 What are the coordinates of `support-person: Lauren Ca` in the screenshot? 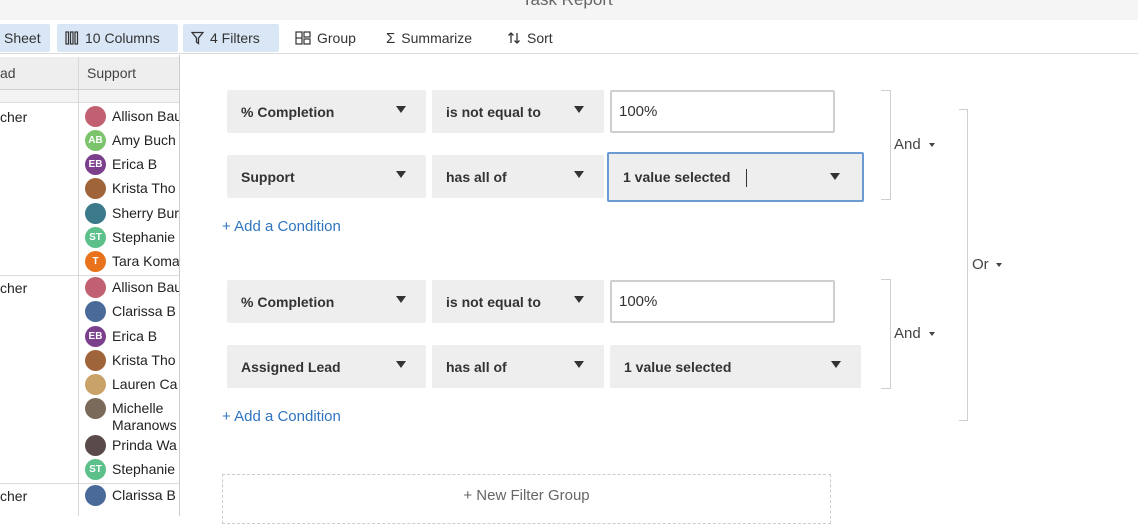 It's located at (132, 384).